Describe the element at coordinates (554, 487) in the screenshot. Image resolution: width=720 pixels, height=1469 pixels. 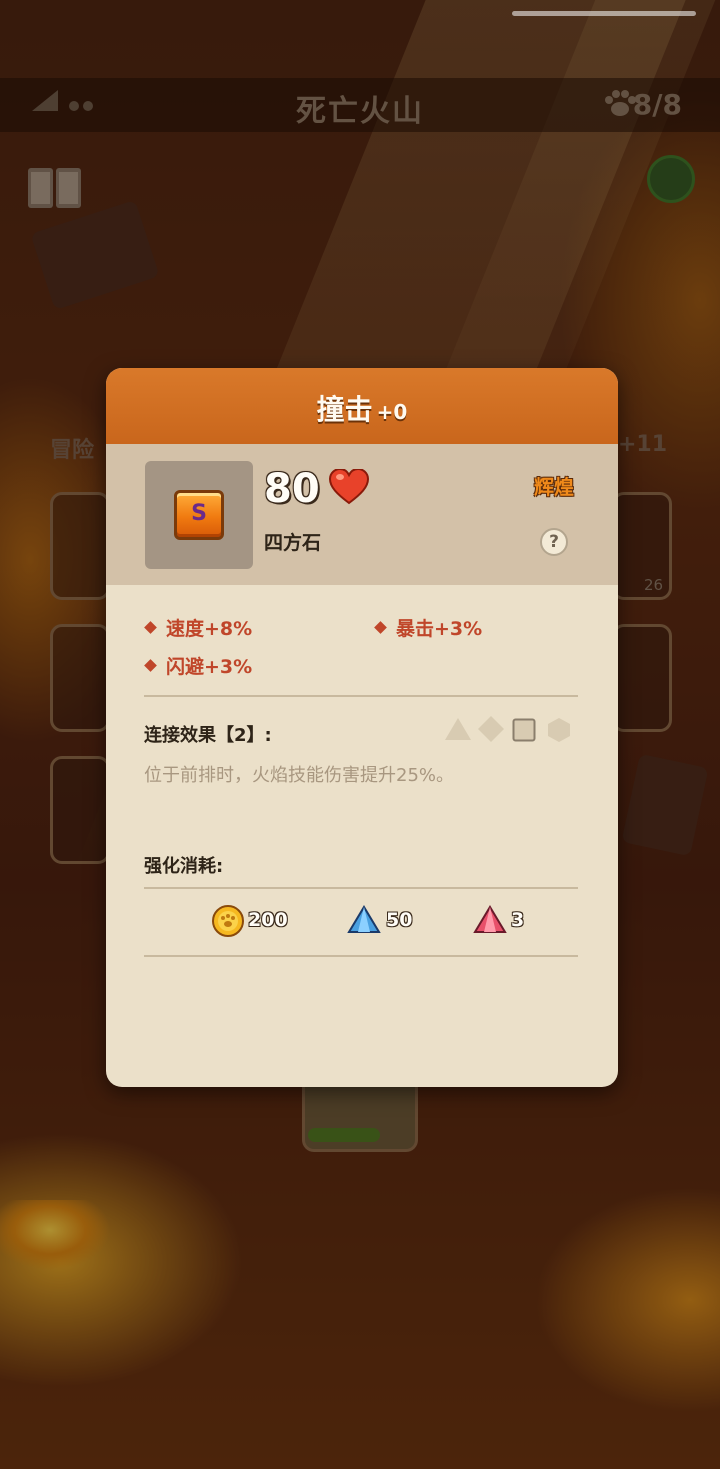
I see `rarity-label: 辉煌` at that location.